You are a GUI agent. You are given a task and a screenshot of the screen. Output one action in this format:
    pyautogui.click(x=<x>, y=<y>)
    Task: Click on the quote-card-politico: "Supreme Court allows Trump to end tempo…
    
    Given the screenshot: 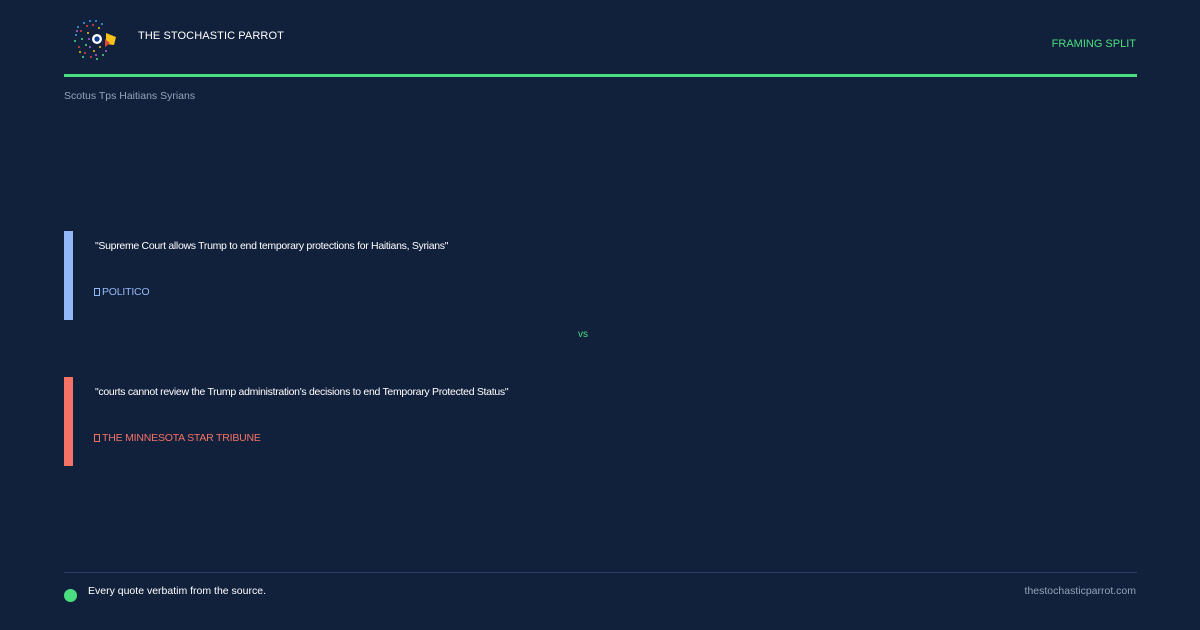 What is the action you would take?
    pyautogui.click(x=564, y=275)
    